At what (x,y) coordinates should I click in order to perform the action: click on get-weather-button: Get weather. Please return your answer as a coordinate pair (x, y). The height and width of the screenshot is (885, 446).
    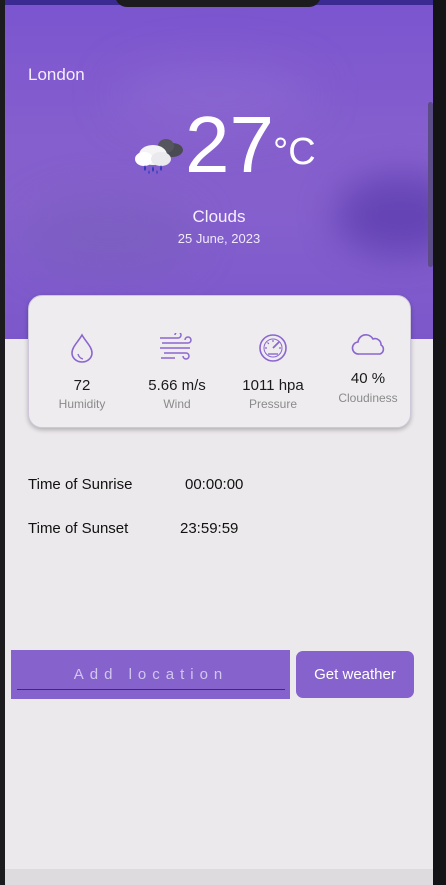
    Looking at the image, I should click on (355, 674).